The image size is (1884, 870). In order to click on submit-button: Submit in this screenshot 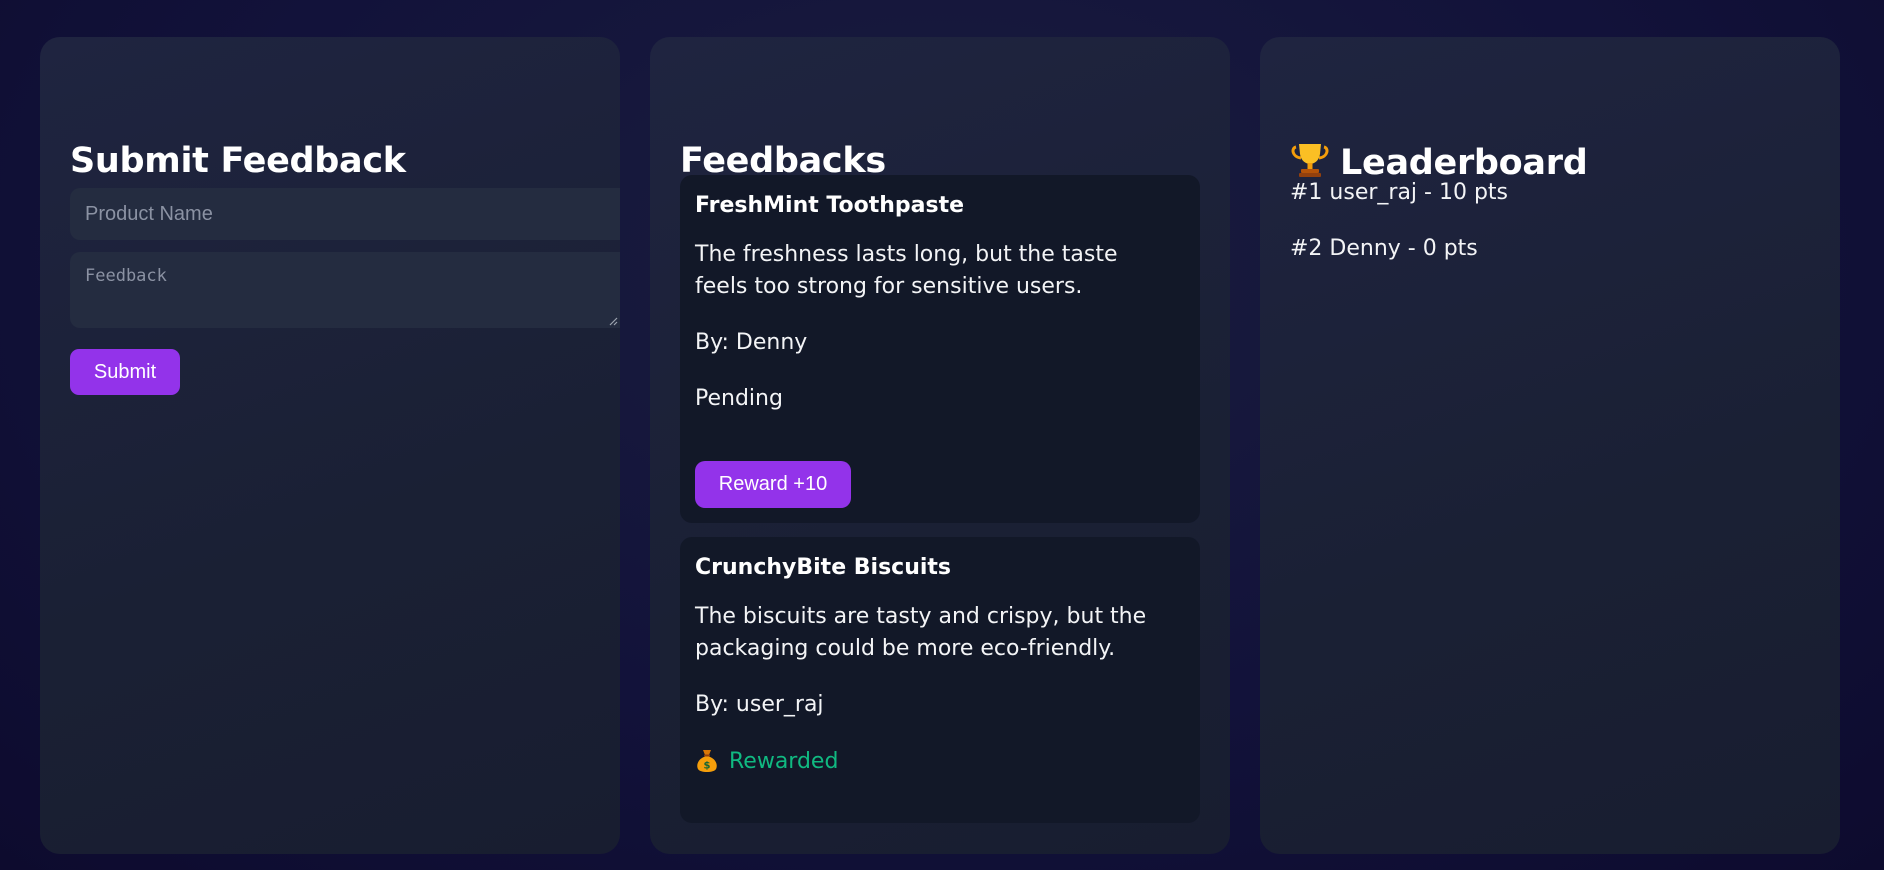, I will do `click(125, 372)`.